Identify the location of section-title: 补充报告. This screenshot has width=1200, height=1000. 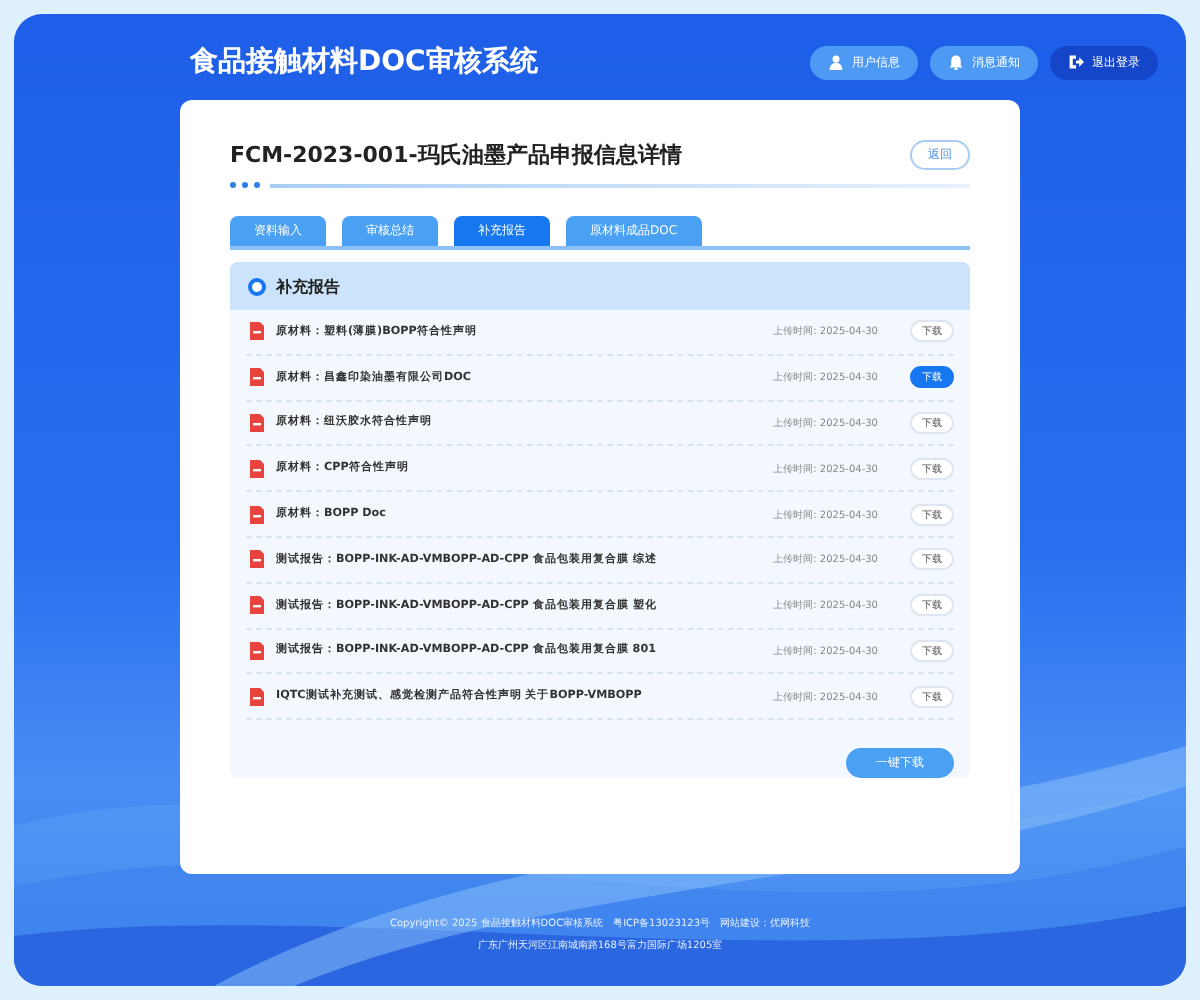
(308, 286).